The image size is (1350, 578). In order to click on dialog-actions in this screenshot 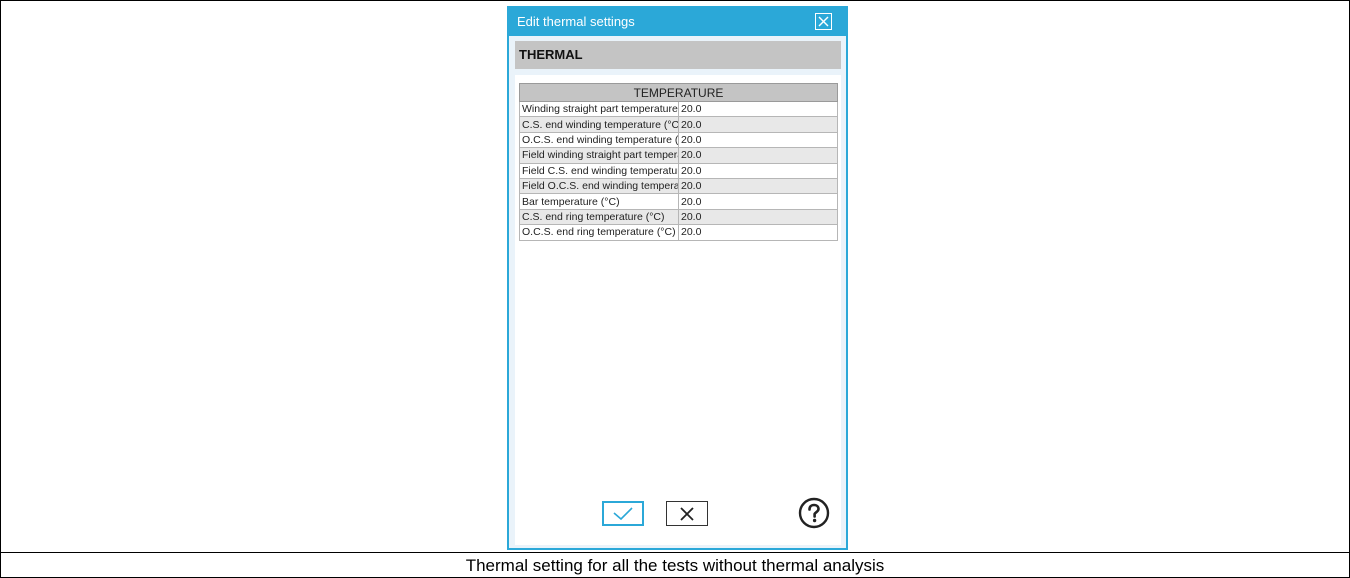, I will do `click(677, 519)`.